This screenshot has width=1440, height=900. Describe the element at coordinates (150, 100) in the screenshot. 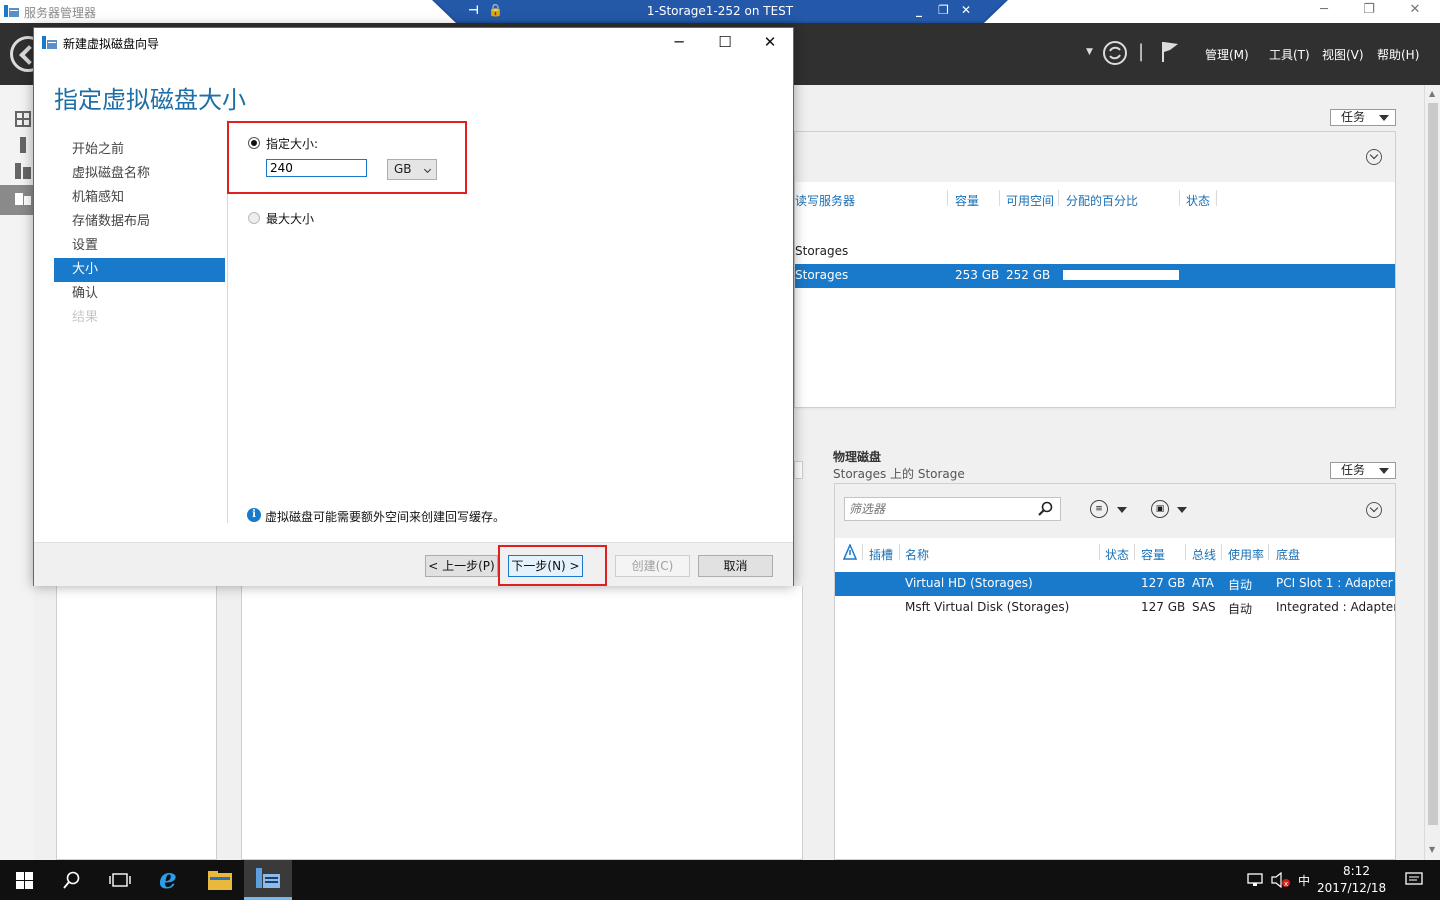

I see `wizard-heading: 指定虚拟磁盘大小` at that location.